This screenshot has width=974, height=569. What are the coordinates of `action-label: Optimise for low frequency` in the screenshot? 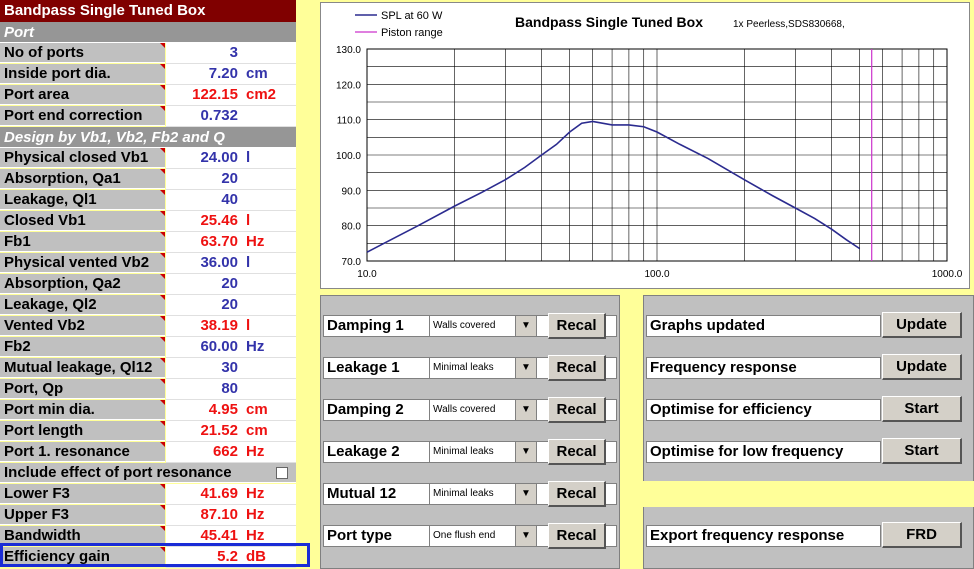 It's located at (747, 451).